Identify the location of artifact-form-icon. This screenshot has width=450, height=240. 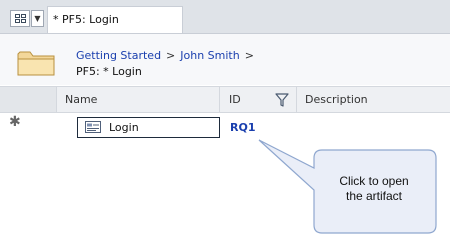
(93, 127).